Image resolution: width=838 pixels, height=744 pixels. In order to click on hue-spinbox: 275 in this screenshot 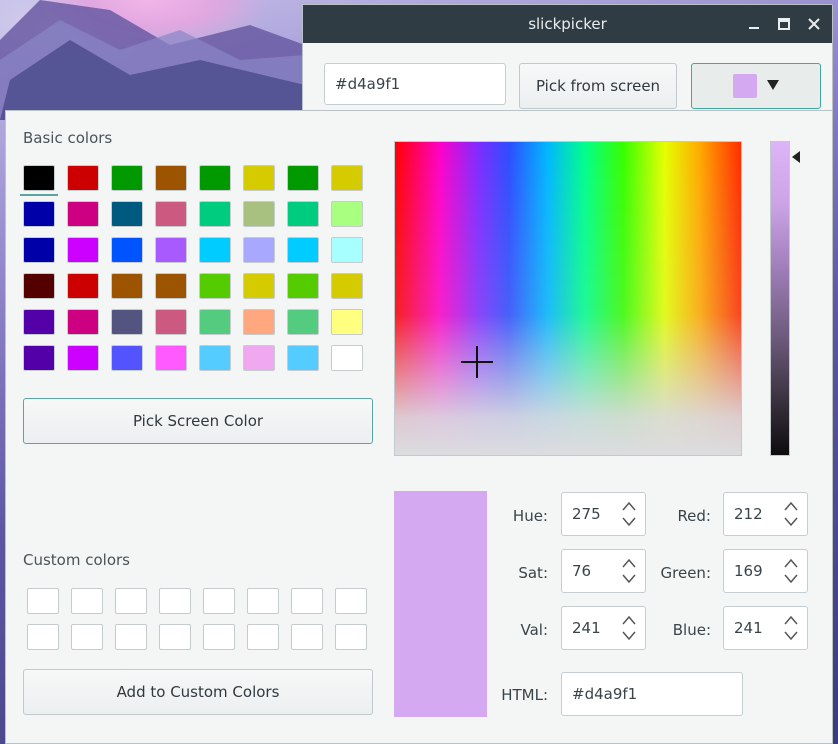, I will do `click(603, 514)`.